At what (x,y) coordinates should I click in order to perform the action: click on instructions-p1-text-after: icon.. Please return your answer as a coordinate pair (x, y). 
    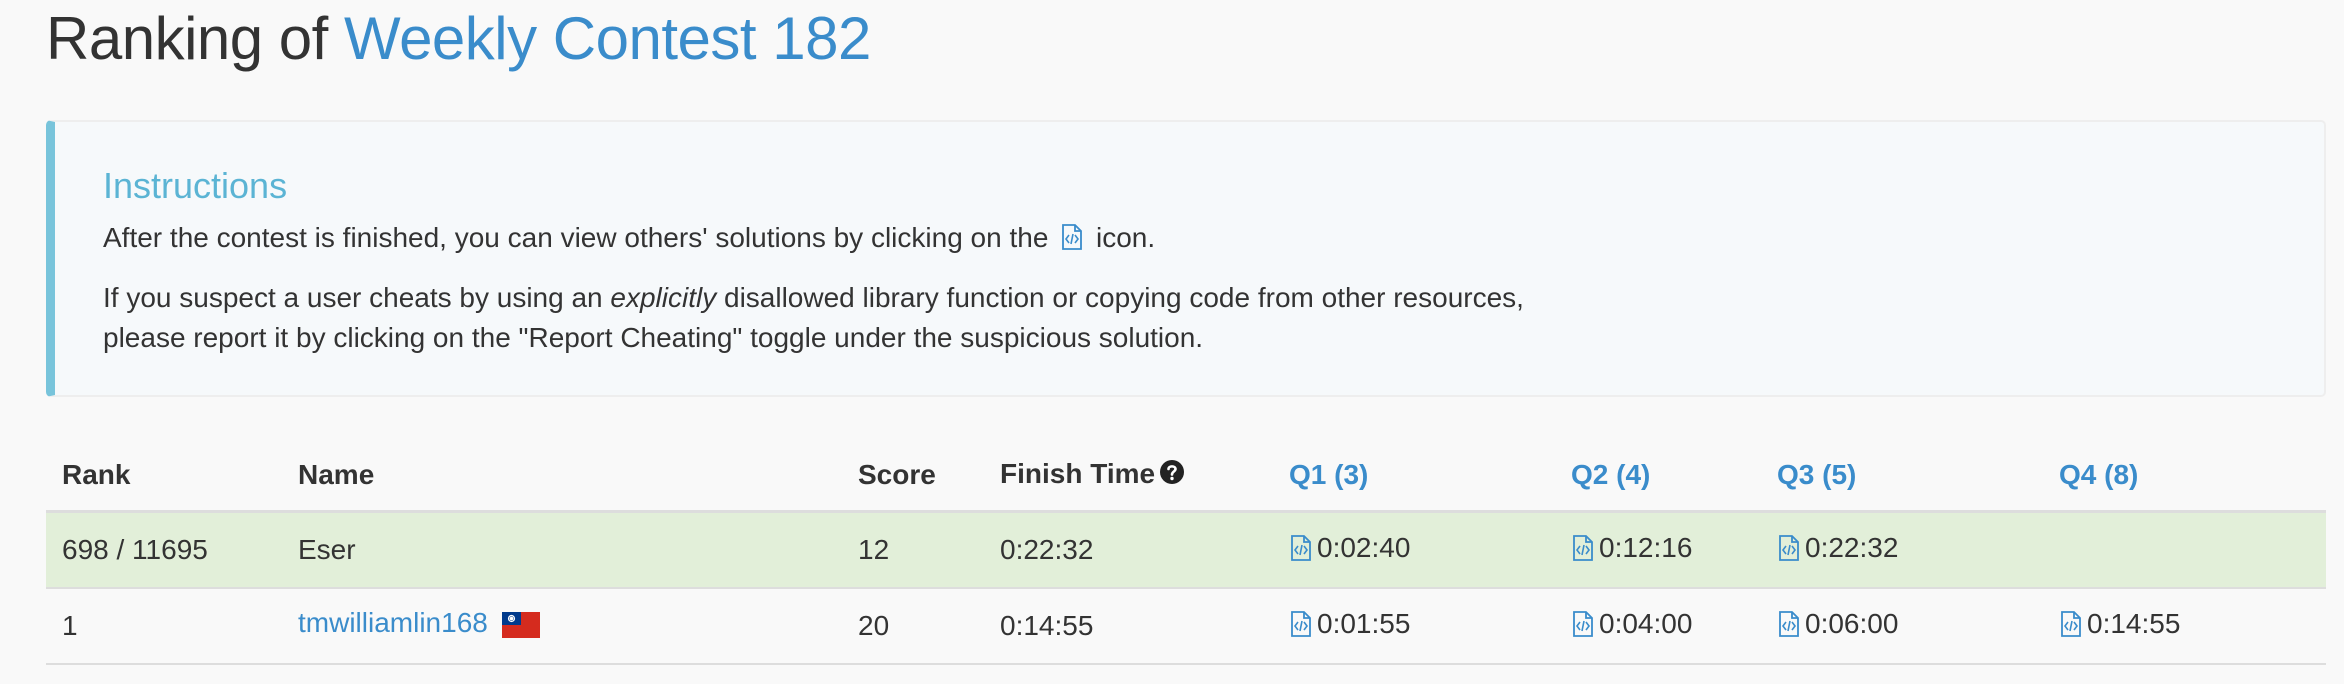
    Looking at the image, I should click on (1122, 237).